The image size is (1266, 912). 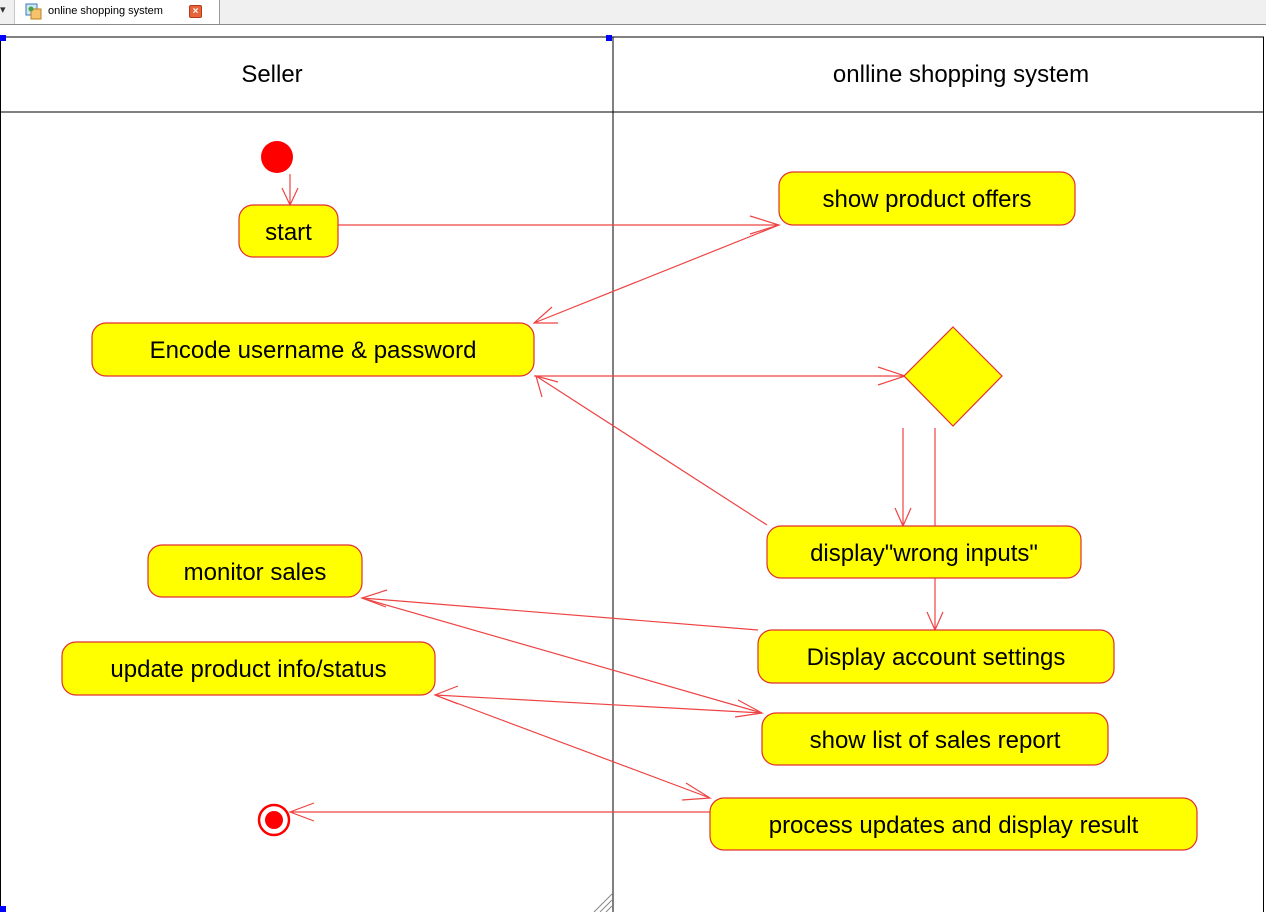 I want to click on action-display-account-settings-label: Display account settings, so click(x=936, y=657).